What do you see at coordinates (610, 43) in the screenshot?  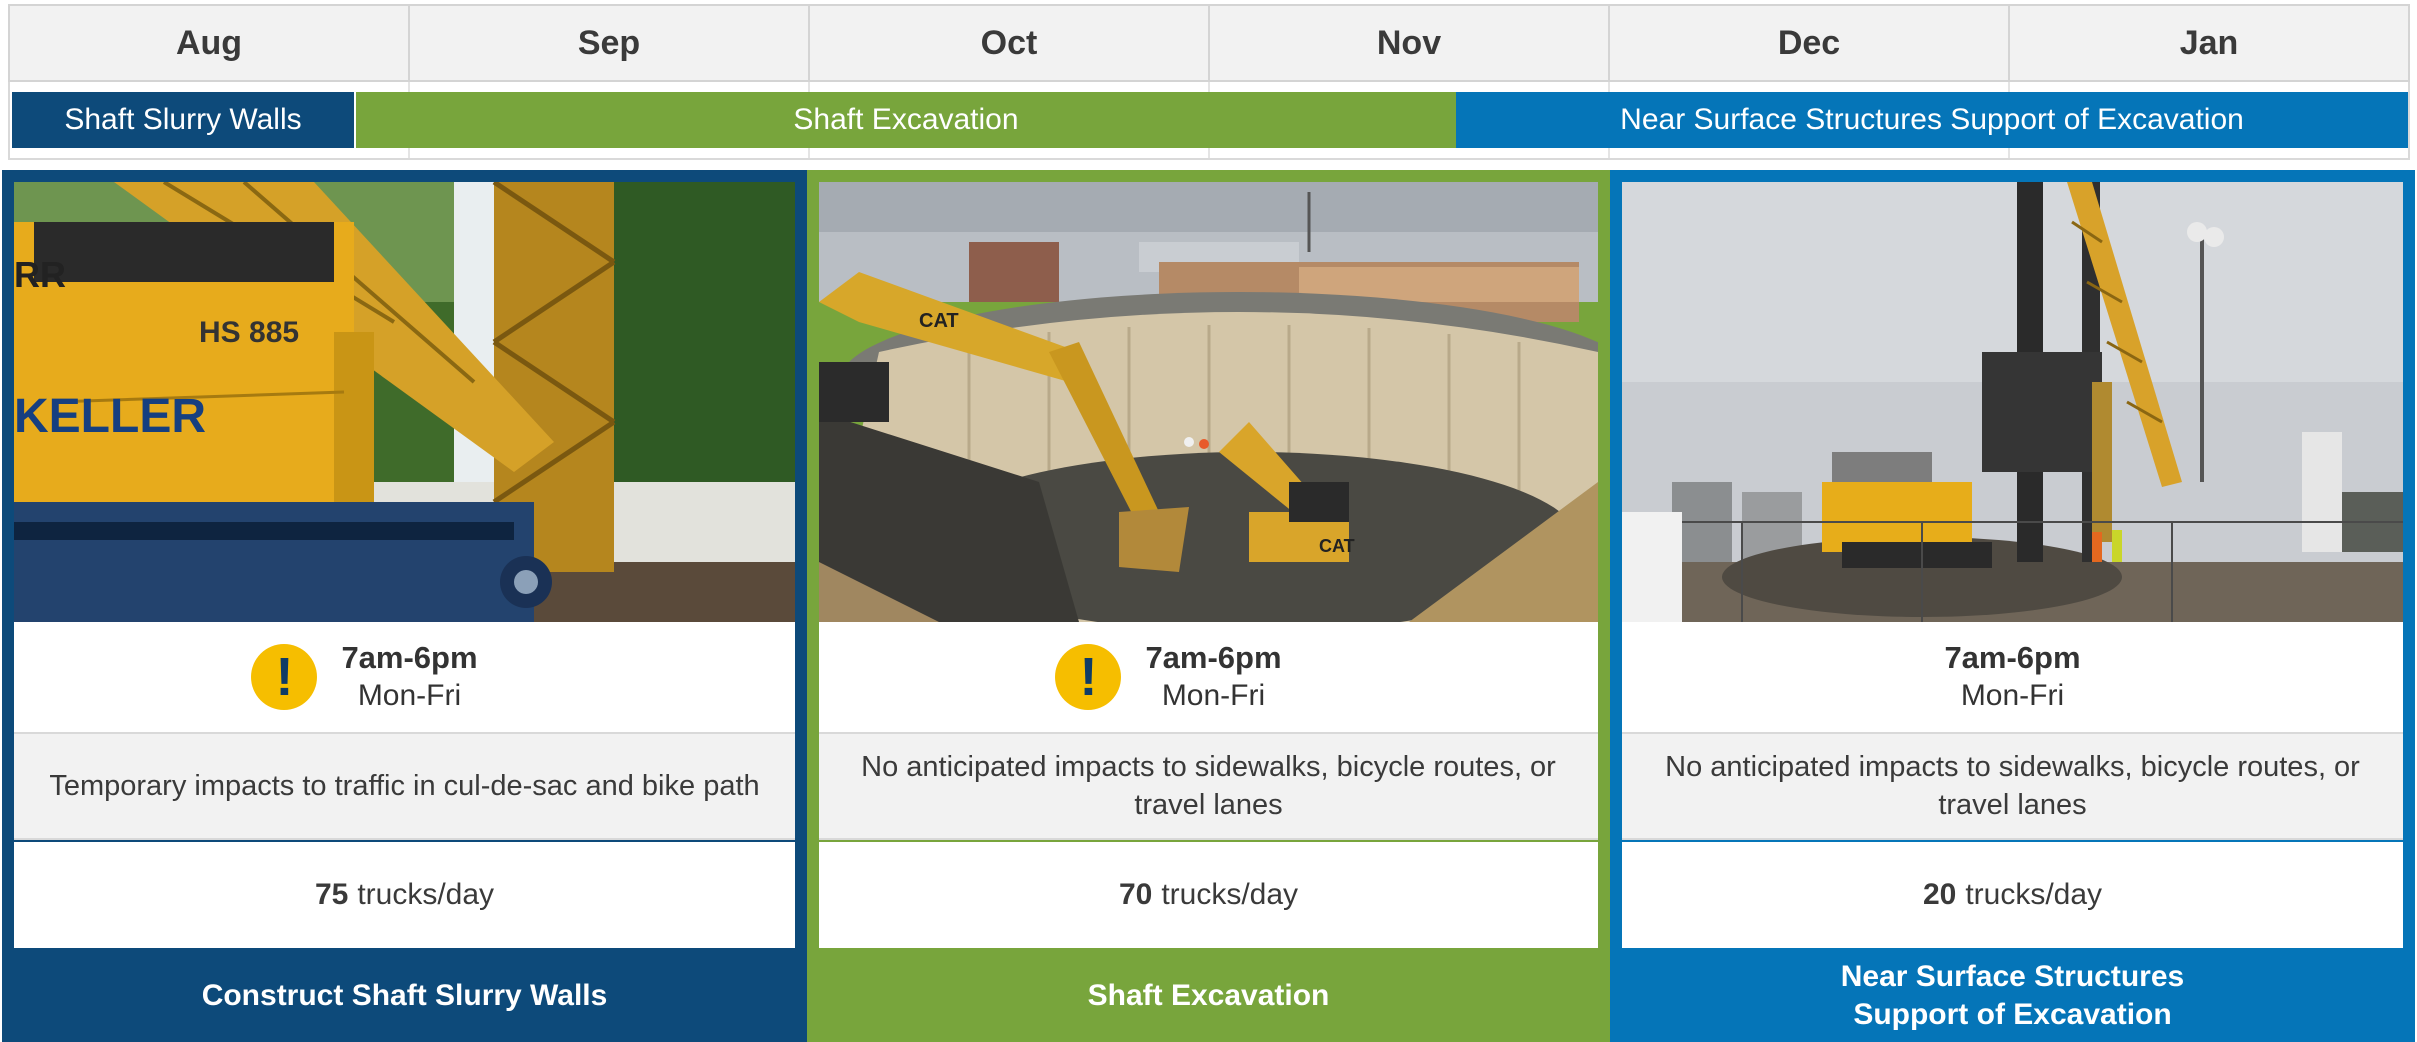 I see `month-sep: Sep` at bounding box center [610, 43].